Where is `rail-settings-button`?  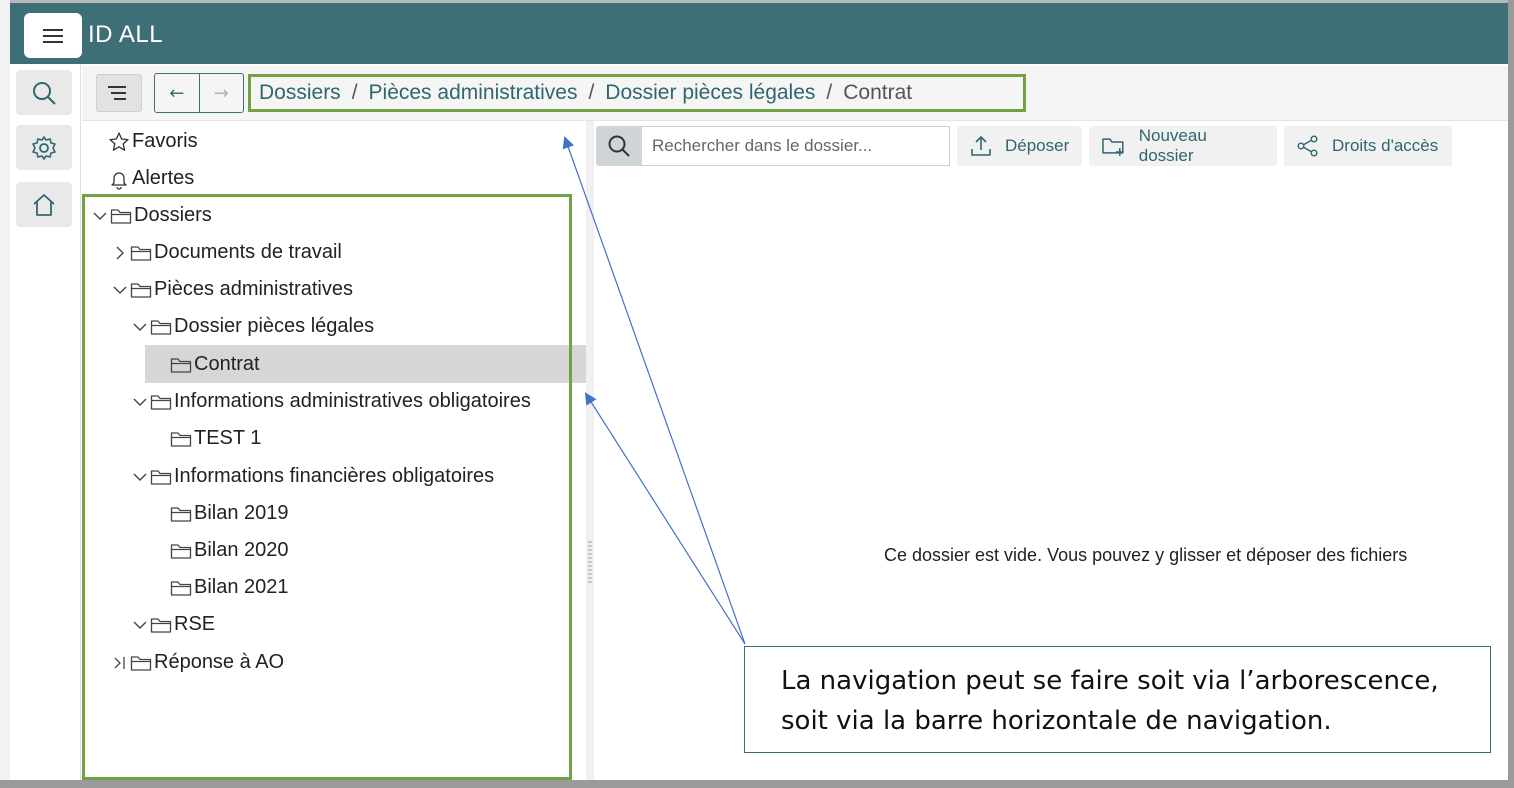
rail-settings-button is located at coordinates (44, 147).